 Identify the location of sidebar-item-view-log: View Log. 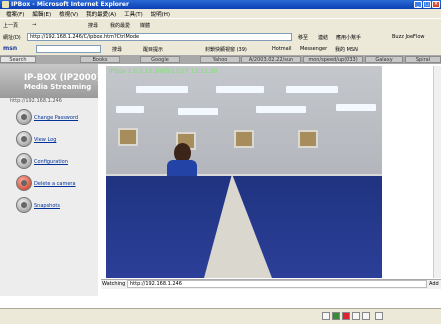
(56, 139).